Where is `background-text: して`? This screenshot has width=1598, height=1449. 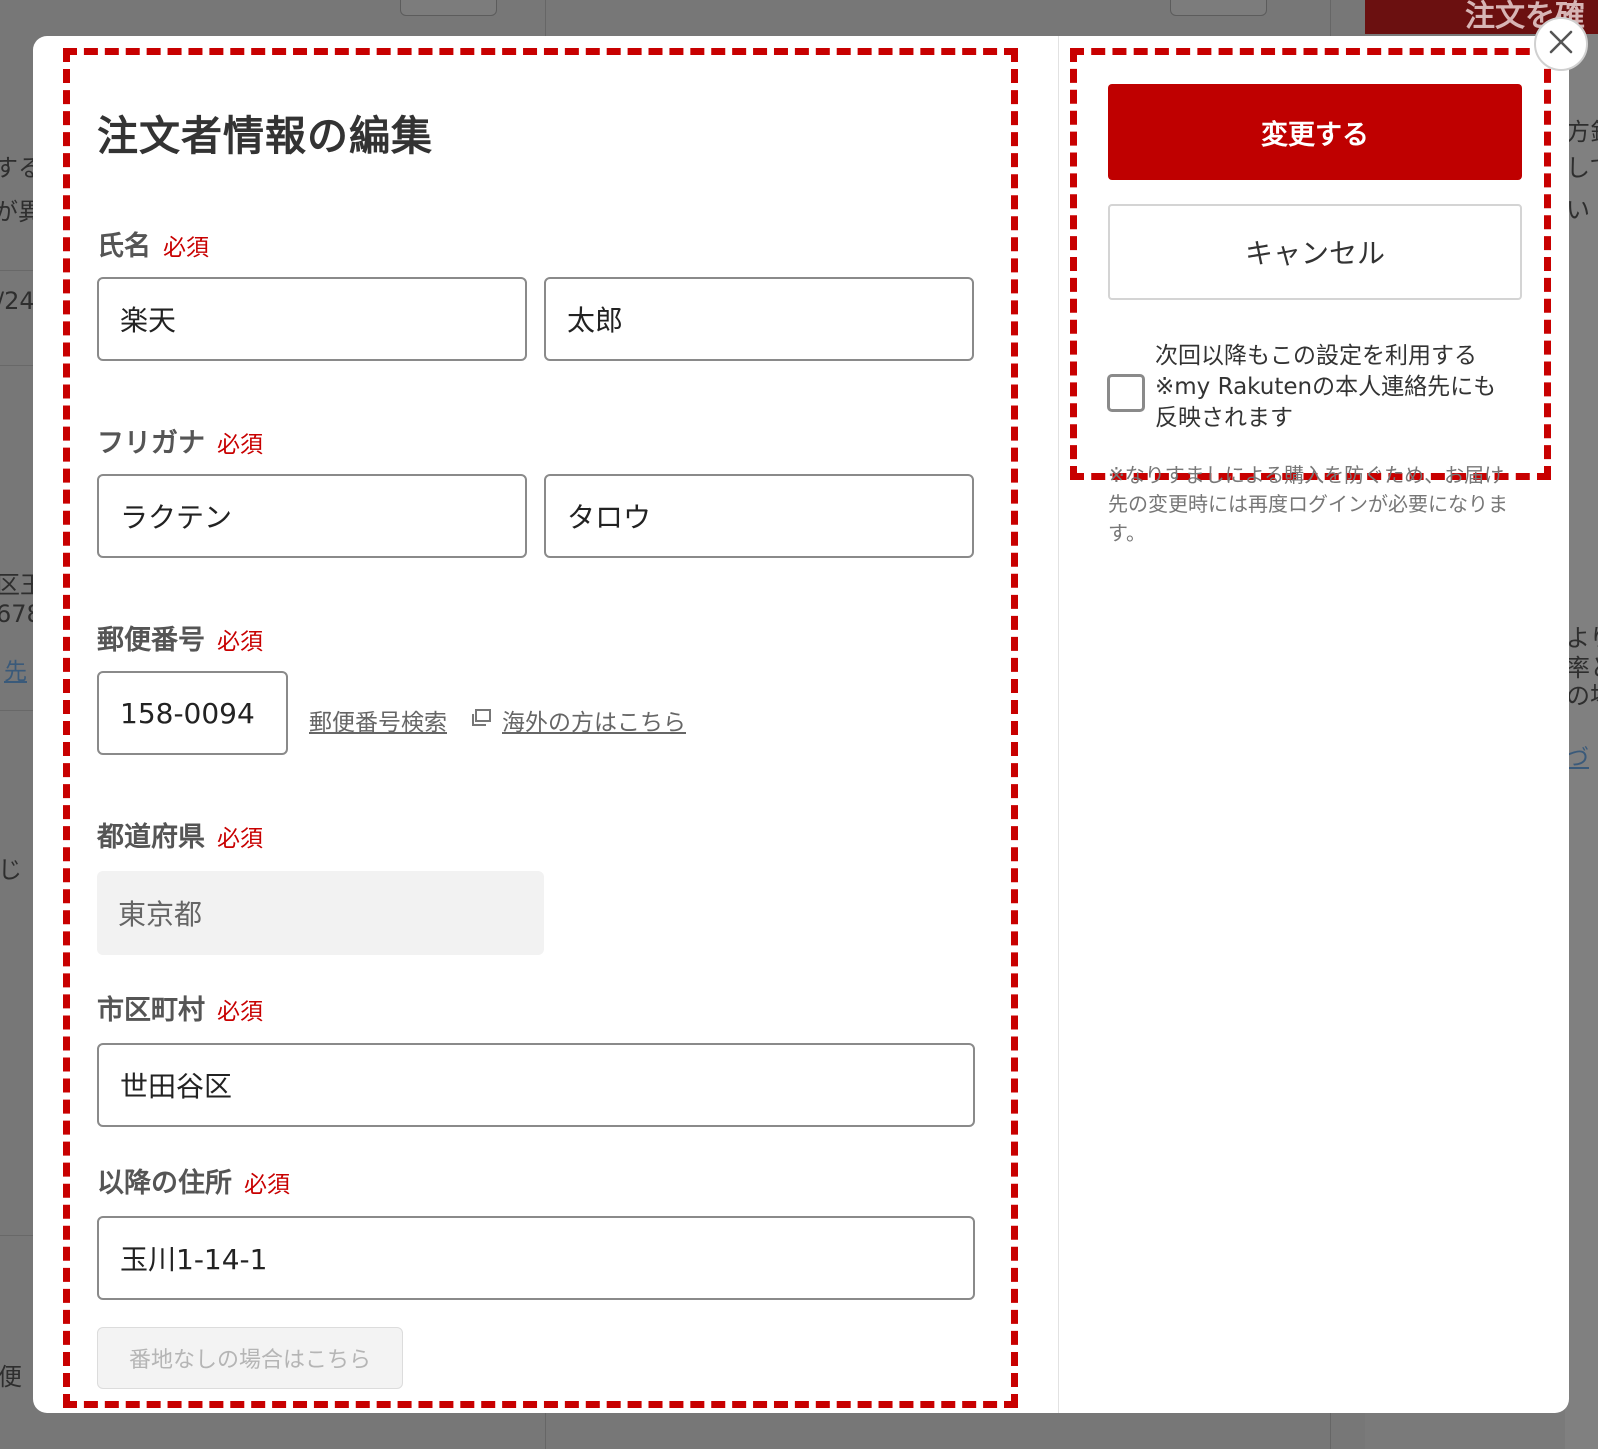 background-text: して is located at coordinates (1582, 168).